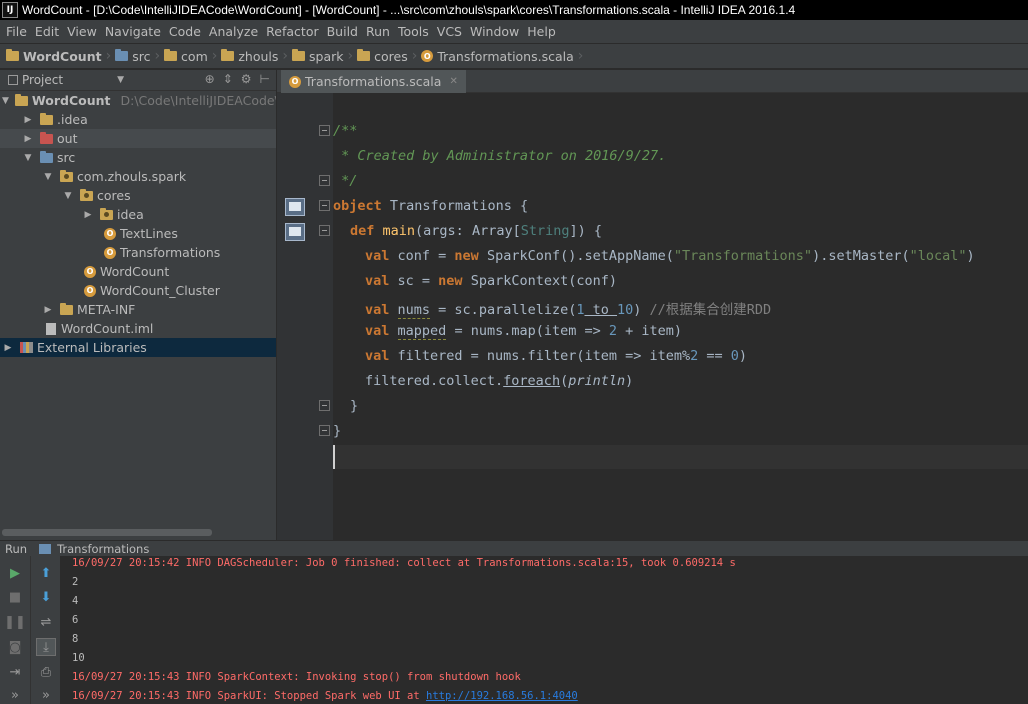 Image resolution: width=1028 pixels, height=704 pixels. I want to click on code-line-11: filtered.collect.foreach(println), so click(499, 381).